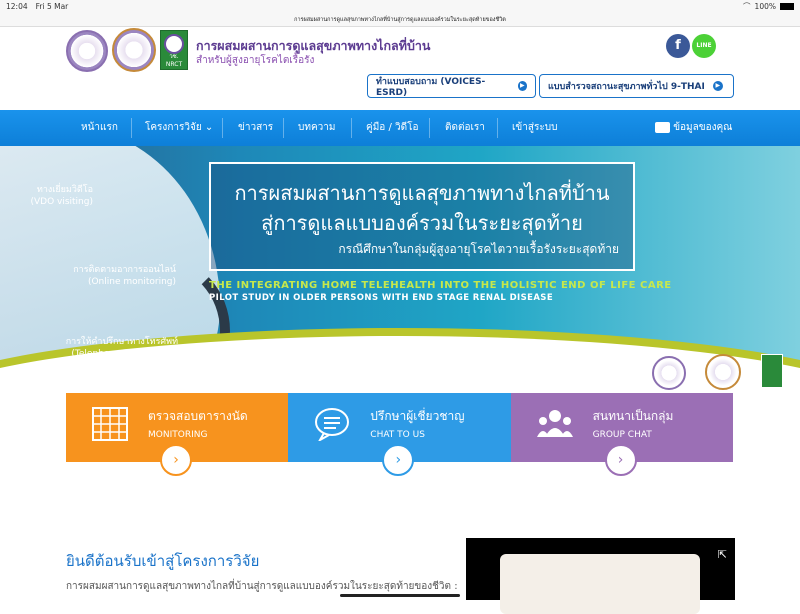 The image size is (800, 614). What do you see at coordinates (392, 128) in the screenshot?
I see `nav-manual-video: คู่มือ / วิดีโอ` at bounding box center [392, 128].